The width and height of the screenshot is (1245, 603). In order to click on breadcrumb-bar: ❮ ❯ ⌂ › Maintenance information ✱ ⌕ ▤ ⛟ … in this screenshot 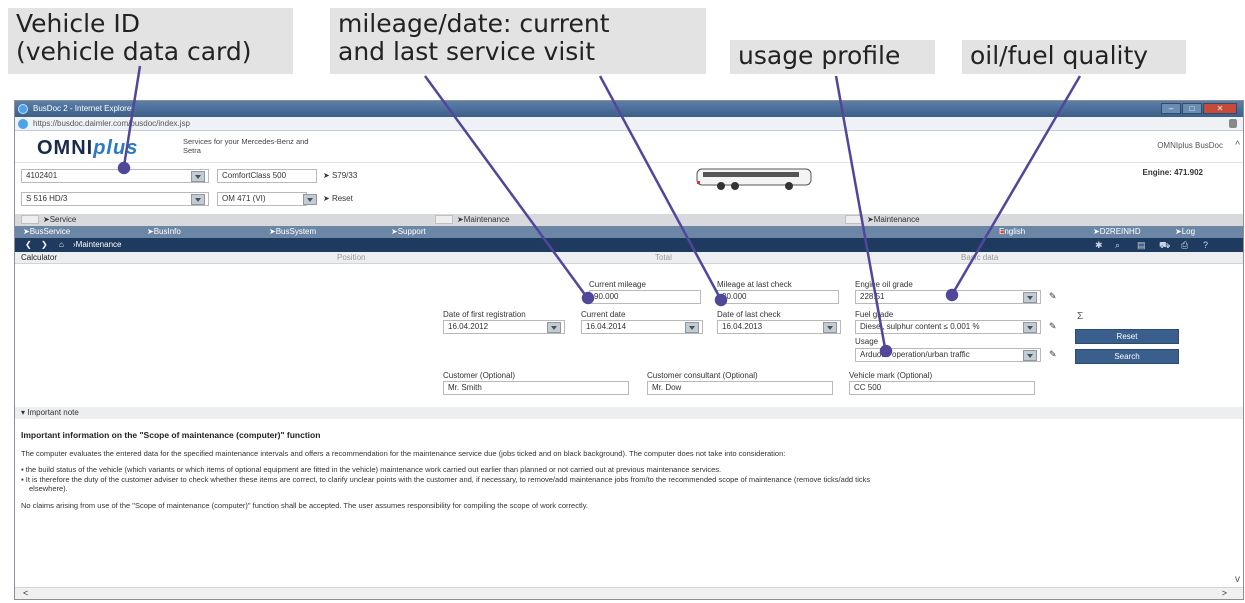, I will do `click(629, 250)`.